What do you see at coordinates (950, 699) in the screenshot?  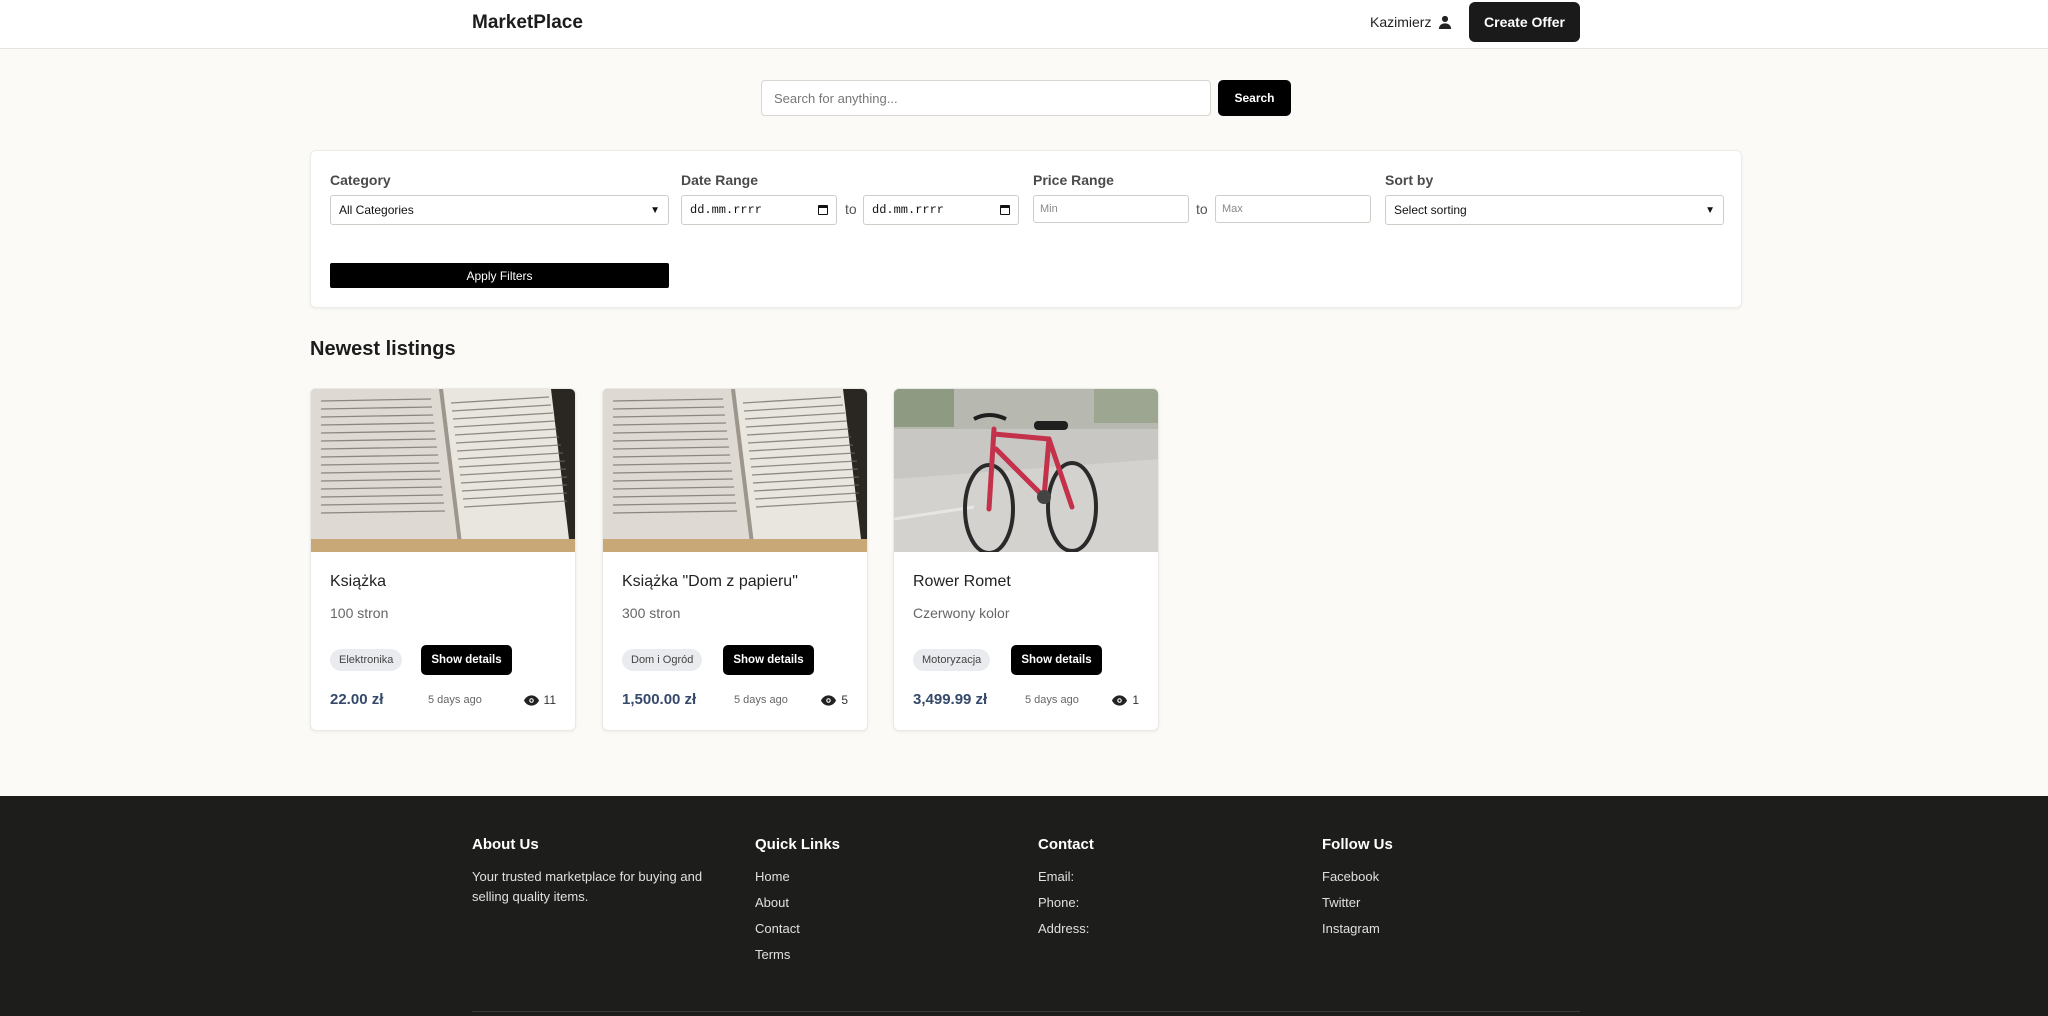 I see `listing-price: 3,499.99 zł` at bounding box center [950, 699].